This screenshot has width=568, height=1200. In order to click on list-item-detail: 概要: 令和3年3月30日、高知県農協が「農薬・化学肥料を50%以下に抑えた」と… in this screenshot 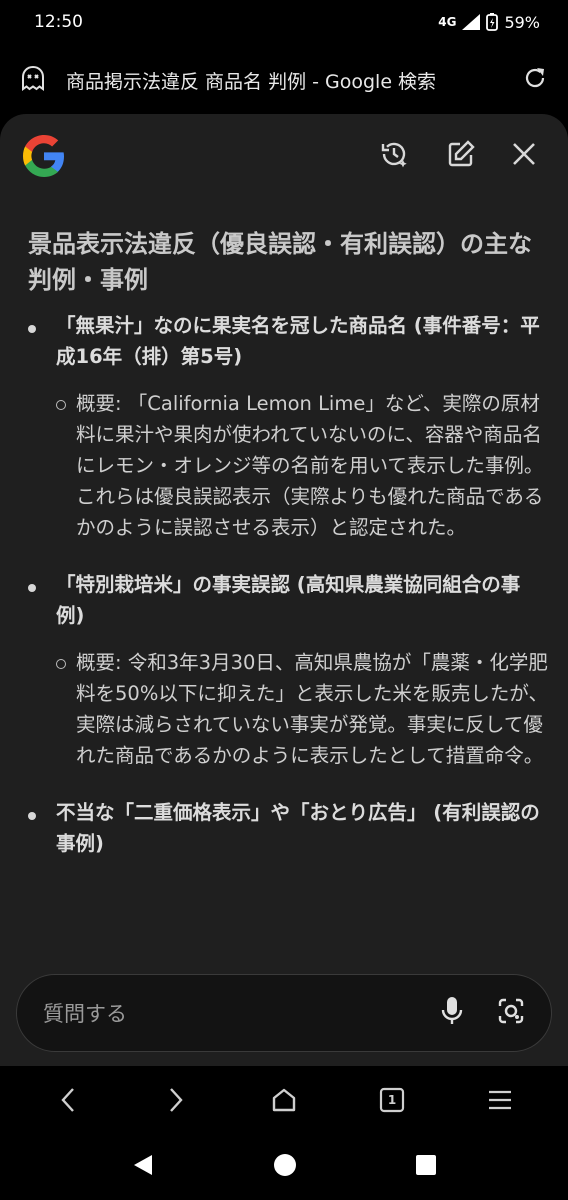, I will do `click(288, 709)`.